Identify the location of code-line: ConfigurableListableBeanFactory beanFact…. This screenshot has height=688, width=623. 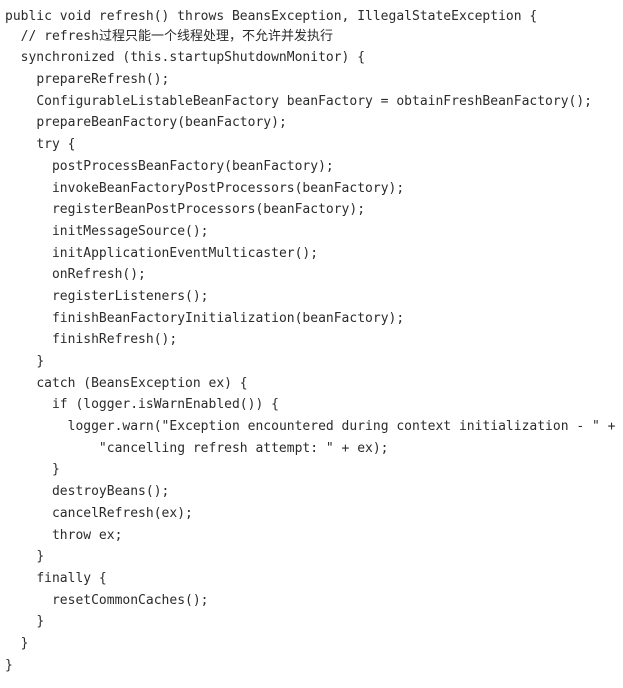
(311, 102).